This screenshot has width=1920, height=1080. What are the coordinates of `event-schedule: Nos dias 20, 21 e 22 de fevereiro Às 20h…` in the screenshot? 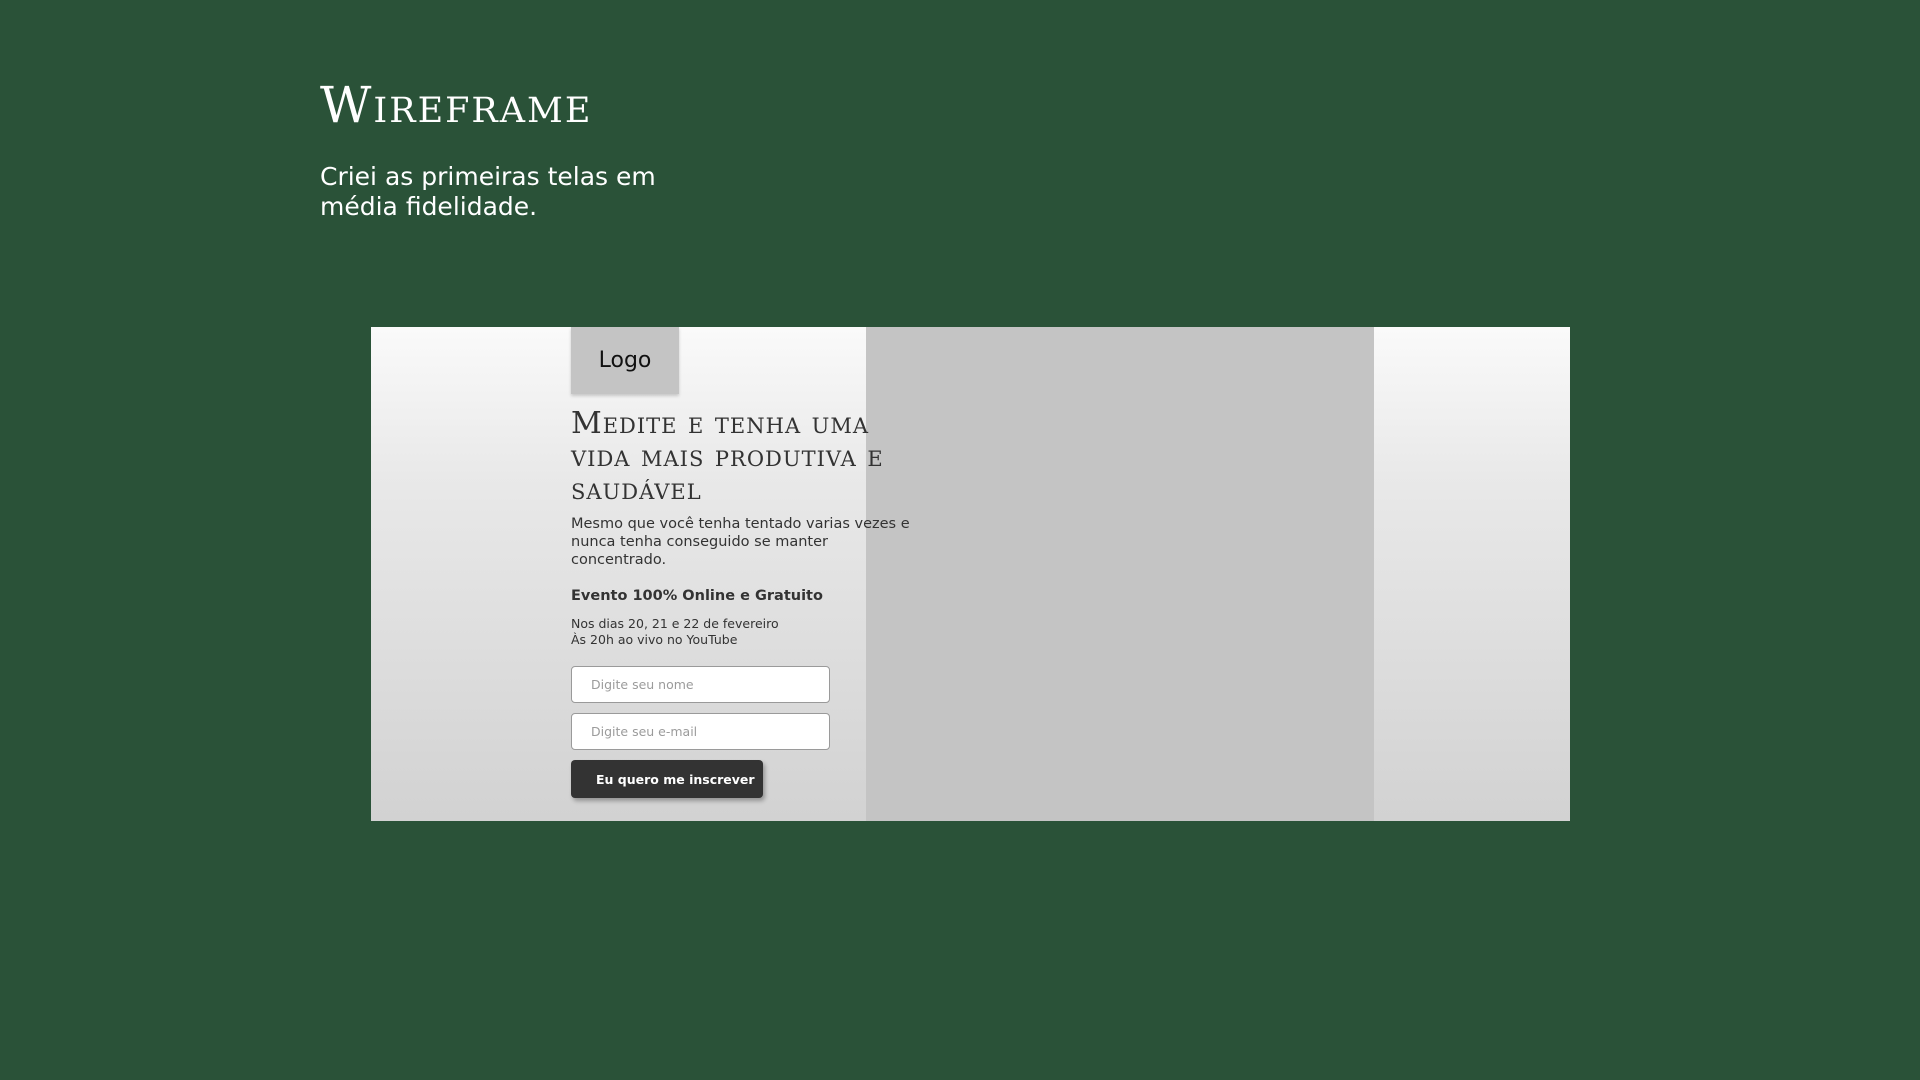 It's located at (675, 632).